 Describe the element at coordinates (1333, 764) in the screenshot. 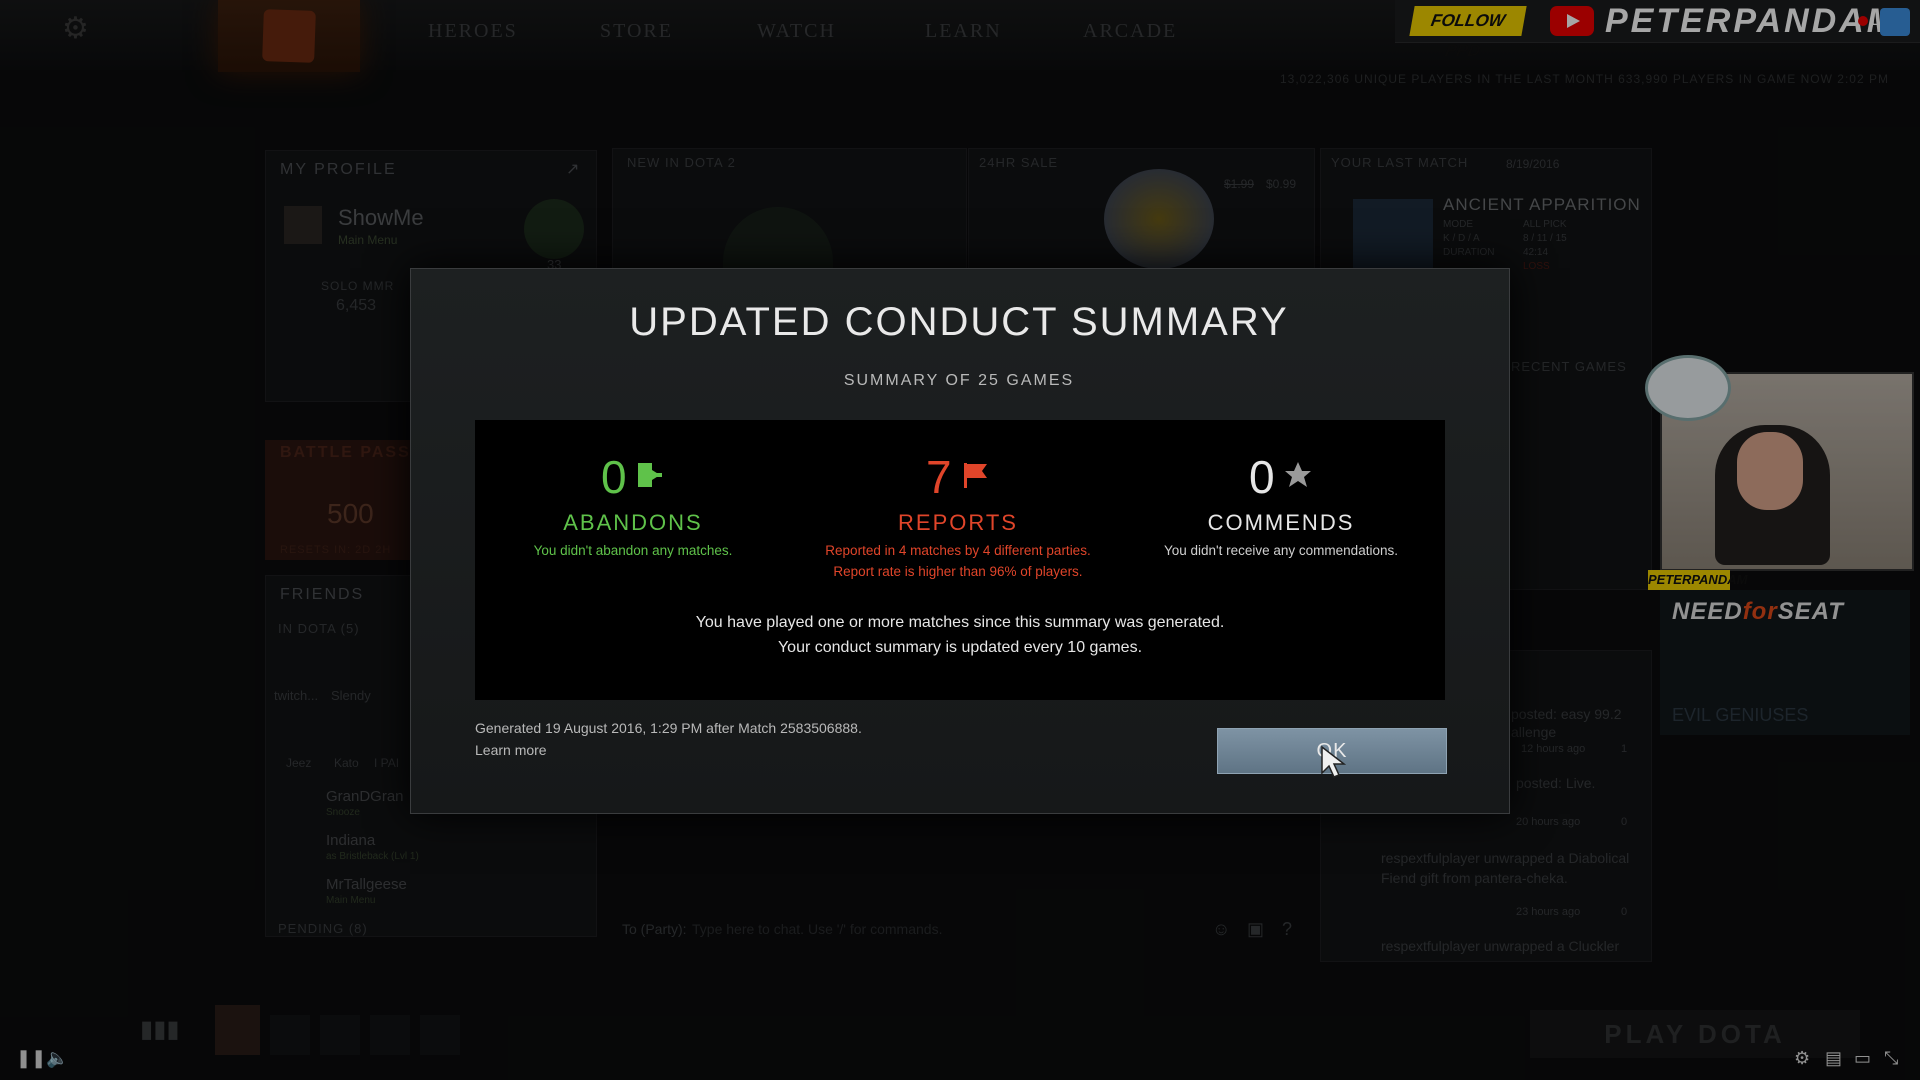

I see `mouse-cursor-icon` at that location.